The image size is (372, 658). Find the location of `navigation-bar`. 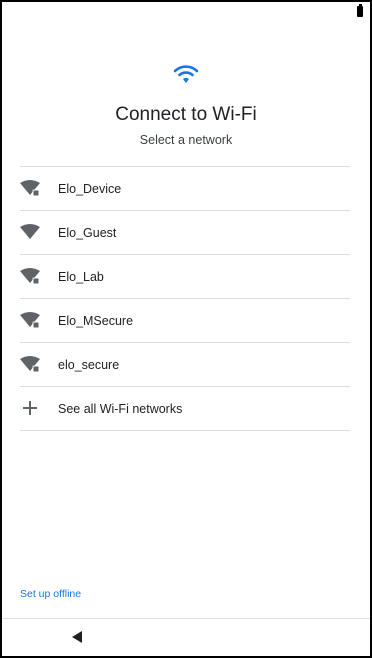

navigation-bar is located at coordinates (186, 637).